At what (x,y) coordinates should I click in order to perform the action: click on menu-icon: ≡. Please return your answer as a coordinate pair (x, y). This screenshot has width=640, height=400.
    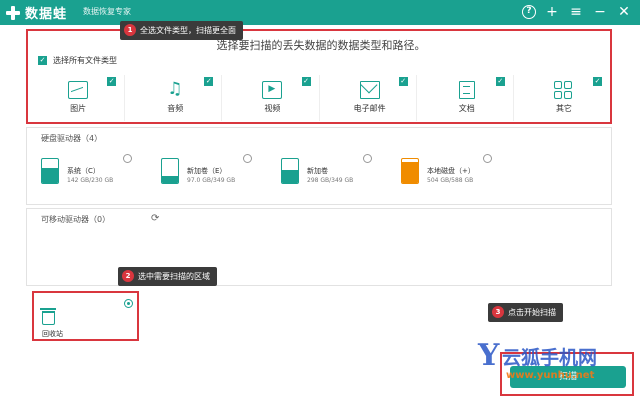
    Looking at the image, I should click on (576, 12).